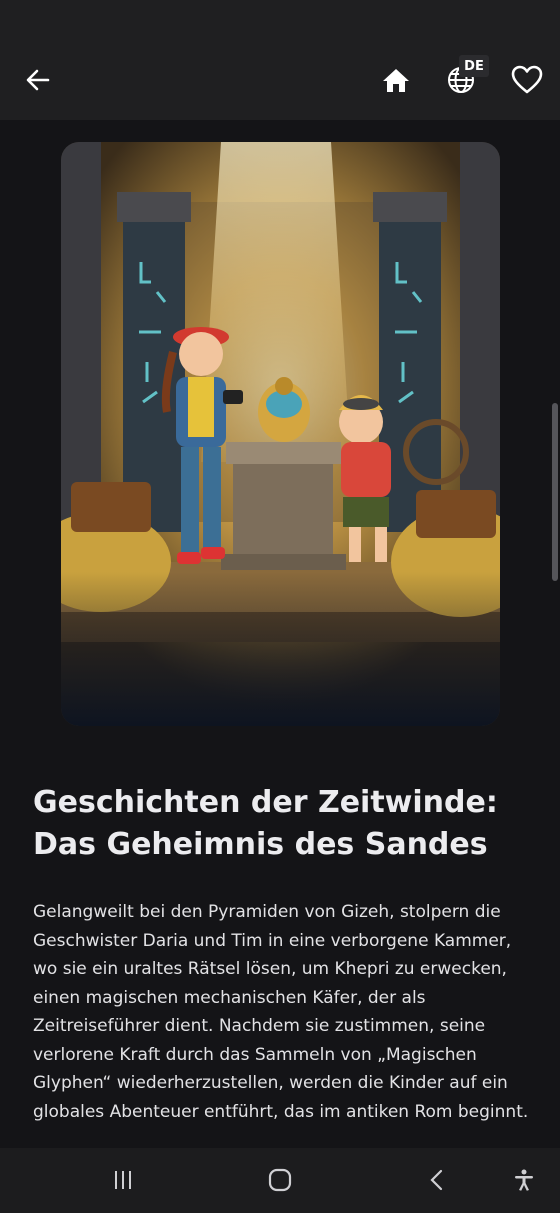 This screenshot has height=1213, width=560. Describe the element at coordinates (280, 20) in the screenshot. I see `status-bar` at that location.